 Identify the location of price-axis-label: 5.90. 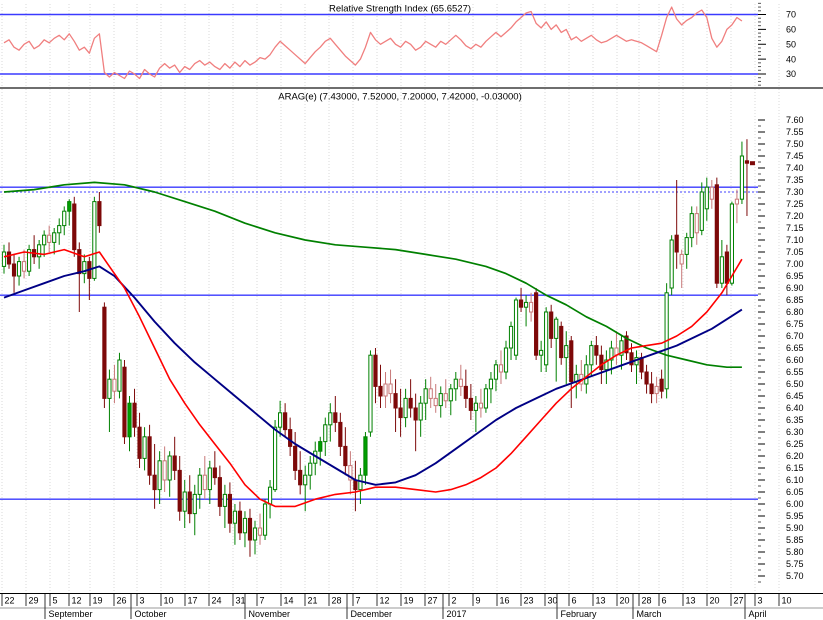
(795, 528).